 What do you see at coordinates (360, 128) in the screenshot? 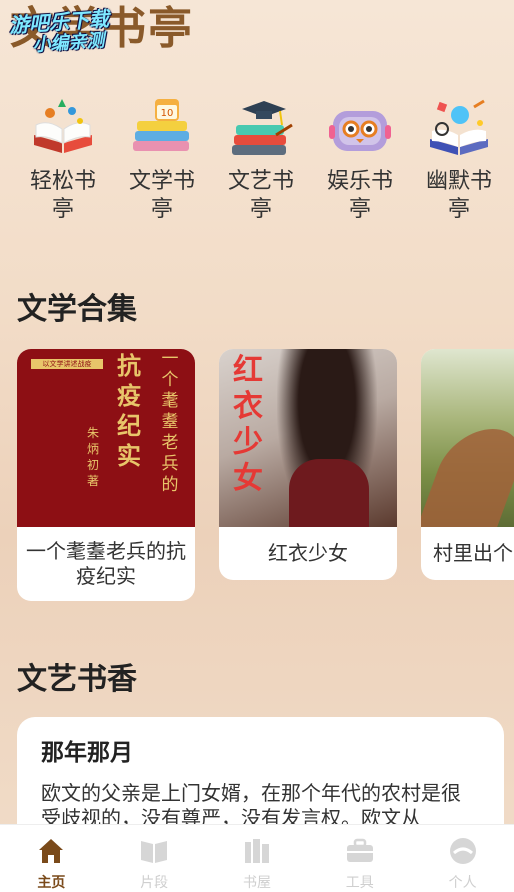
I see `robot-icon` at bounding box center [360, 128].